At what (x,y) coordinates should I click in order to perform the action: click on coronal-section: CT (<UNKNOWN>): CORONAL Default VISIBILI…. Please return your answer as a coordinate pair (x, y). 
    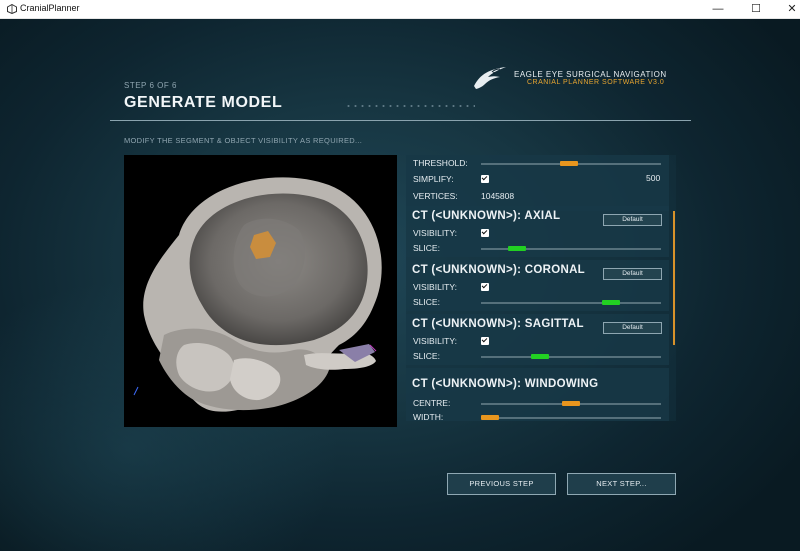
    Looking at the image, I should click on (537, 285).